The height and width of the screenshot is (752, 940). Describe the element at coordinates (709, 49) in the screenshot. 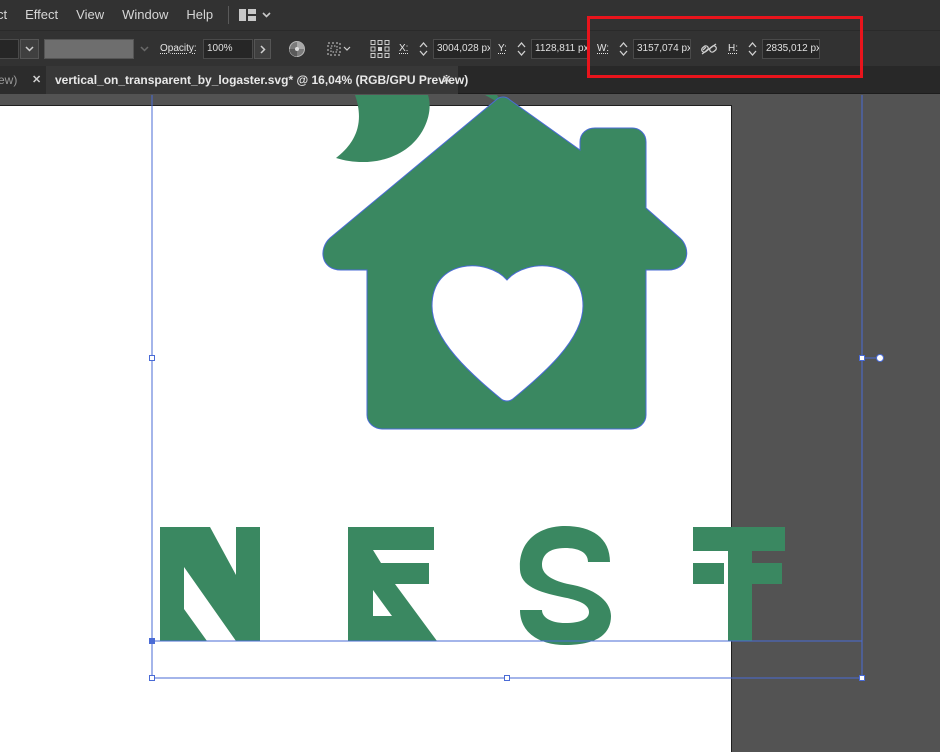

I see `unlink-proportions-icon` at that location.